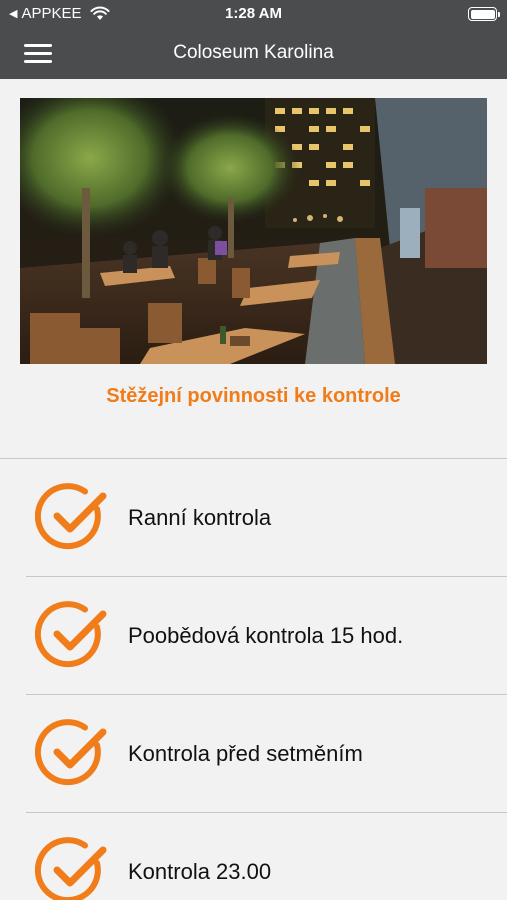  I want to click on nav-bar: Coloseum Karolina, so click(253, 54).